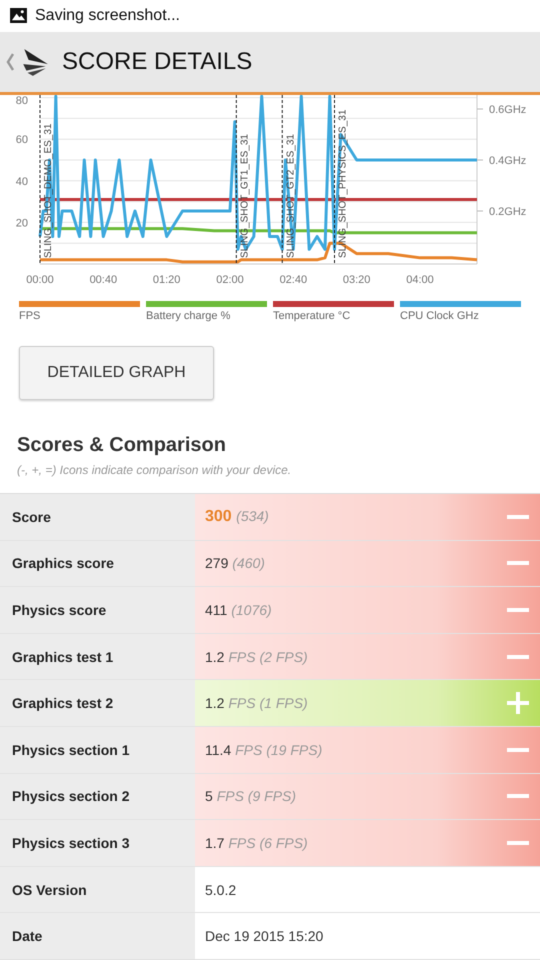 This screenshot has width=540, height=960. Describe the element at coordinates (230, 280) in the screenshot. I see `x-tick-label: 02:00` at that location.